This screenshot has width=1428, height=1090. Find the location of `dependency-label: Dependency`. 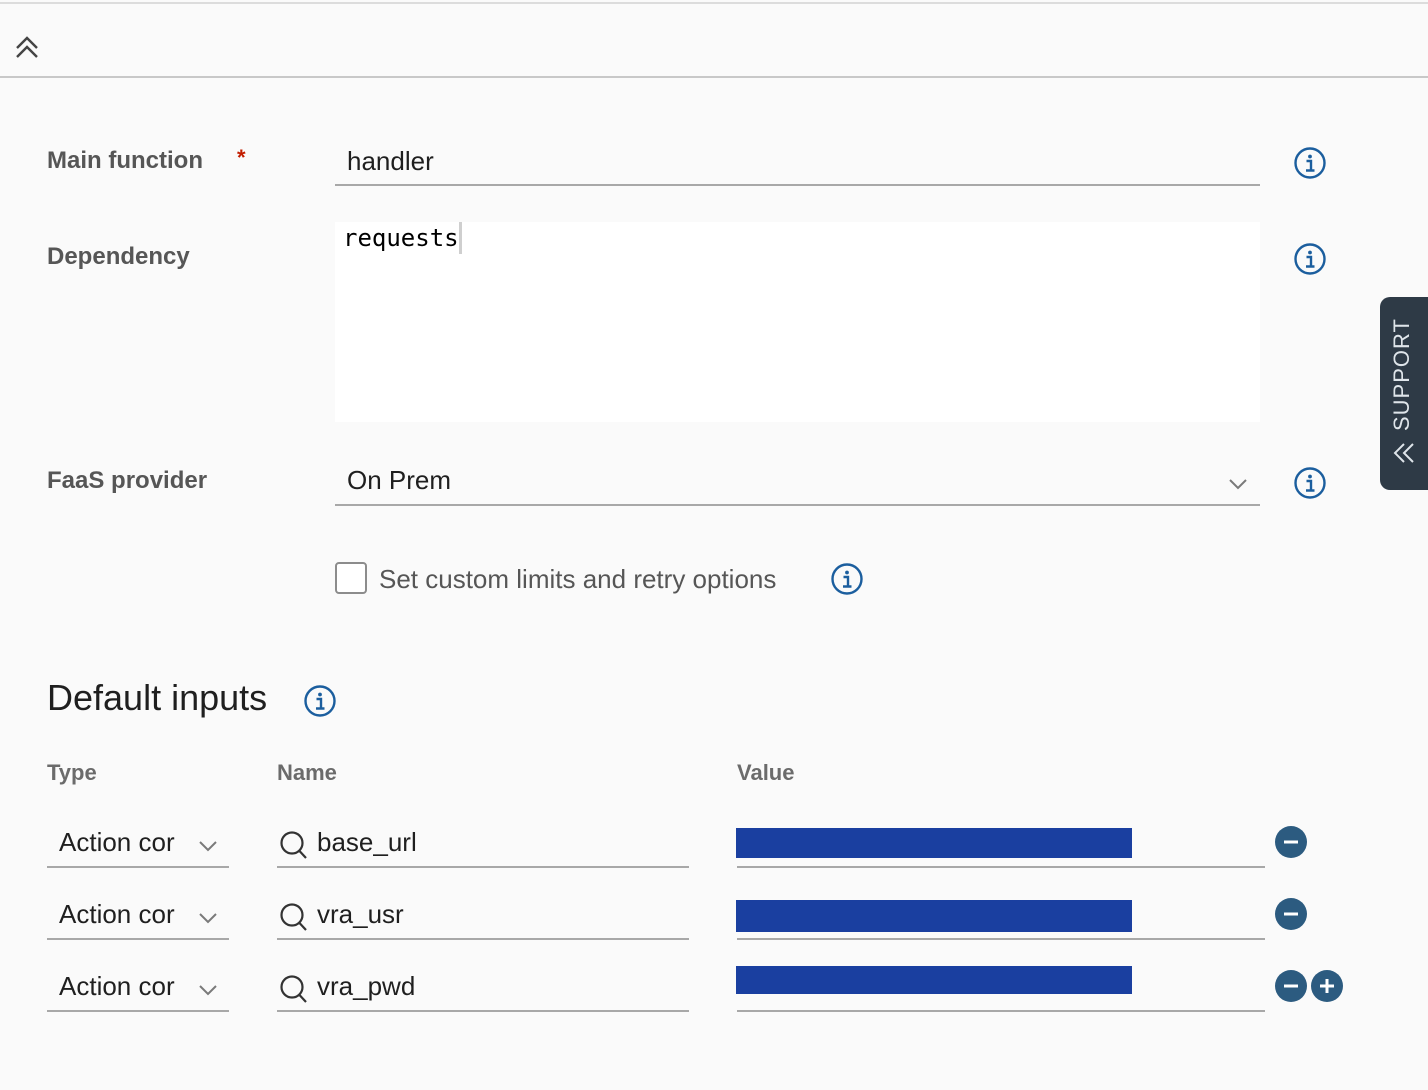

dependency-label: Dependency is located at coordinates (118, 256).